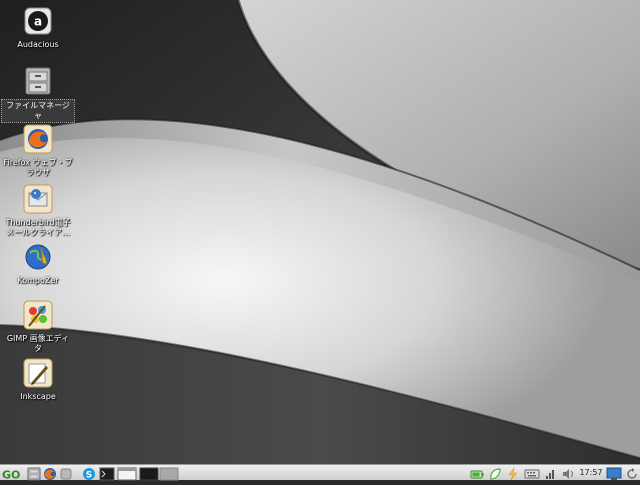 This screenshot has width=640, height=485. I want to click on gimp-icon, so click(38, 315).